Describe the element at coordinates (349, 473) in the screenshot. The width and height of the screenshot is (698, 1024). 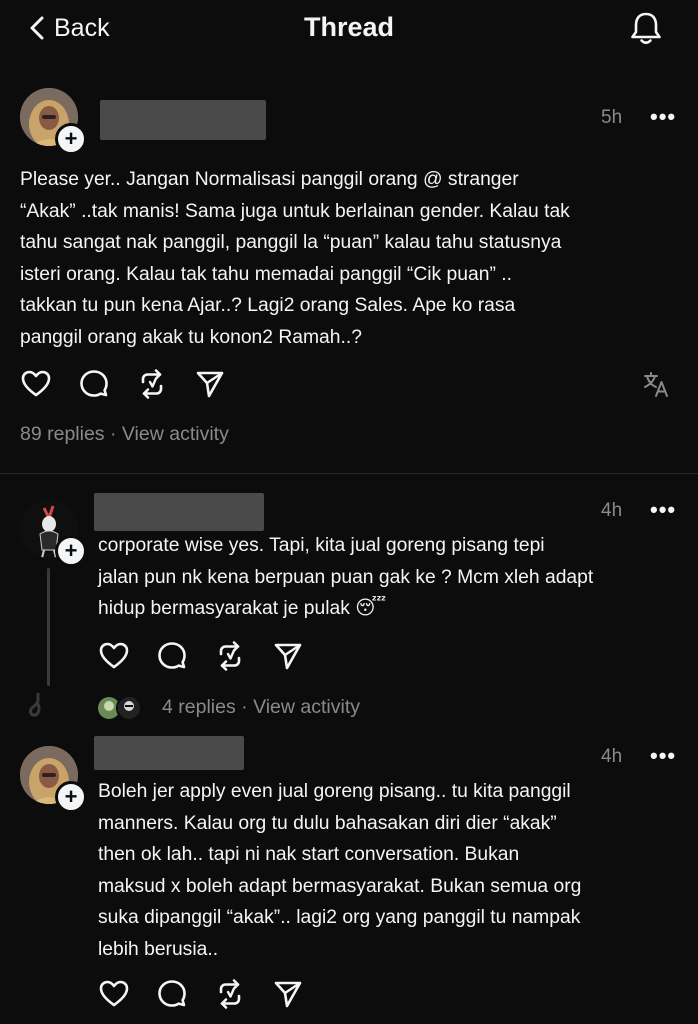
I see `divider` at that location.